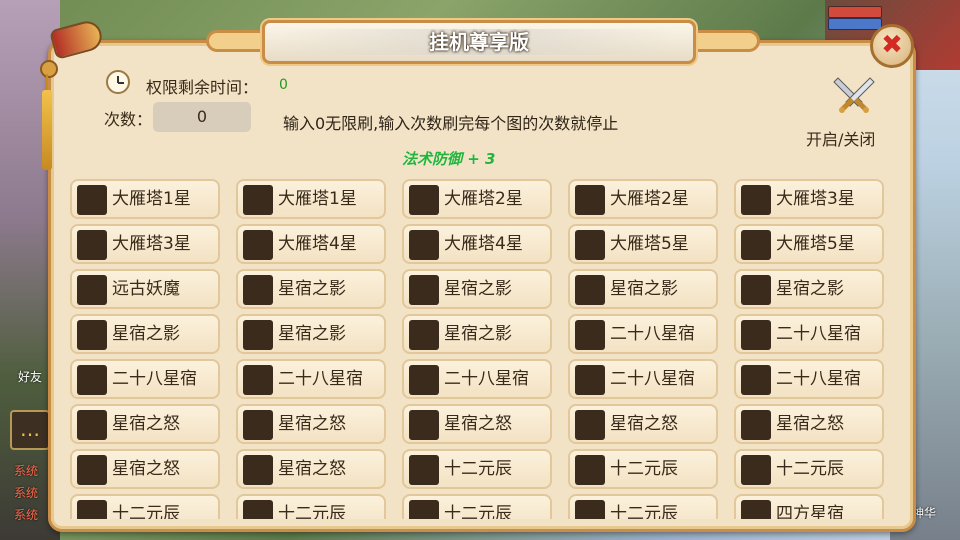 This screenshot has height=540, width=960. I want to click on map-option-label: 远古妖魔, so click(146, 289).